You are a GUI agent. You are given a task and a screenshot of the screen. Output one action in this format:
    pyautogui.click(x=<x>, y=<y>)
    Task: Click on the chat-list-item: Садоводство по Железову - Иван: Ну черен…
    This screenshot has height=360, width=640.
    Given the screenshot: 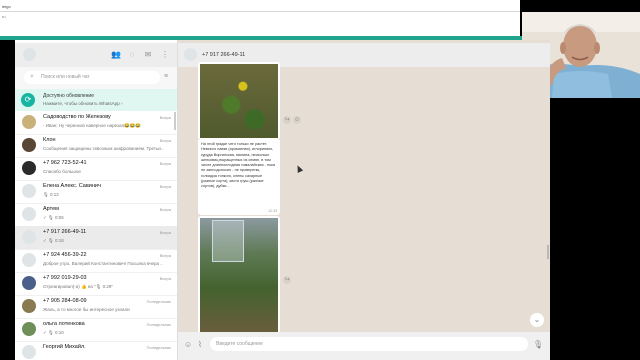 What is the action you would take?
    pyautogui.click(x=96, y=123)
    